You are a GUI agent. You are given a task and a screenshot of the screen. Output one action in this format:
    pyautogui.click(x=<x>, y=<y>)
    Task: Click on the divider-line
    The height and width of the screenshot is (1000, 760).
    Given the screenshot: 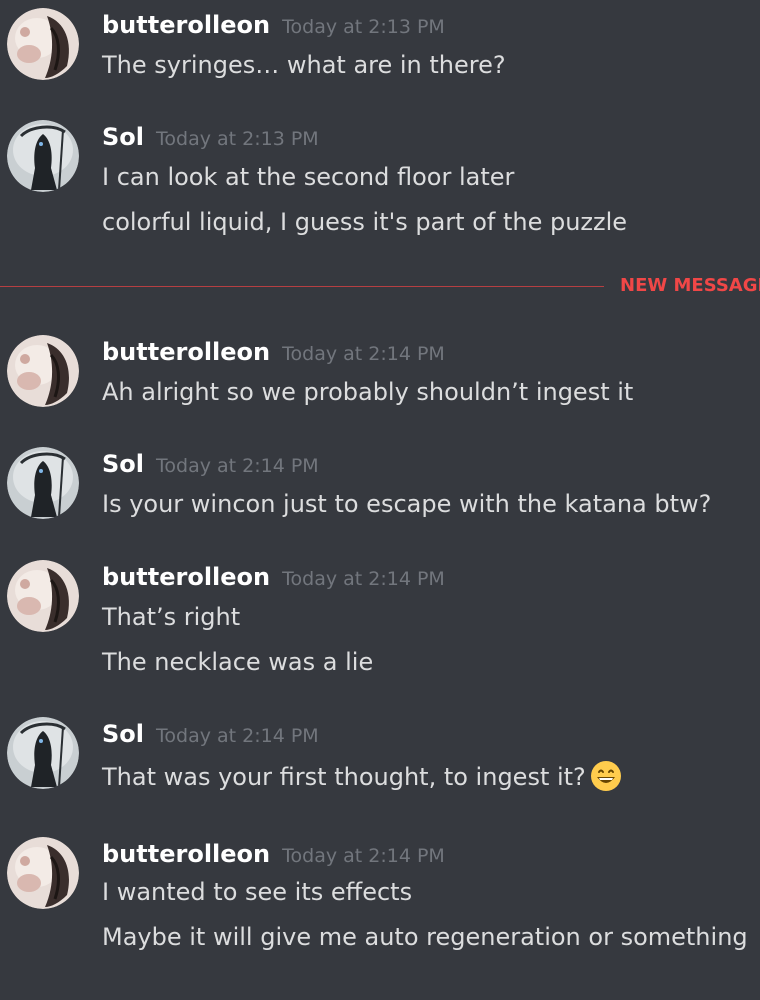 What is the action you would take?
    pyautogui.click(x=302, y=286)
    